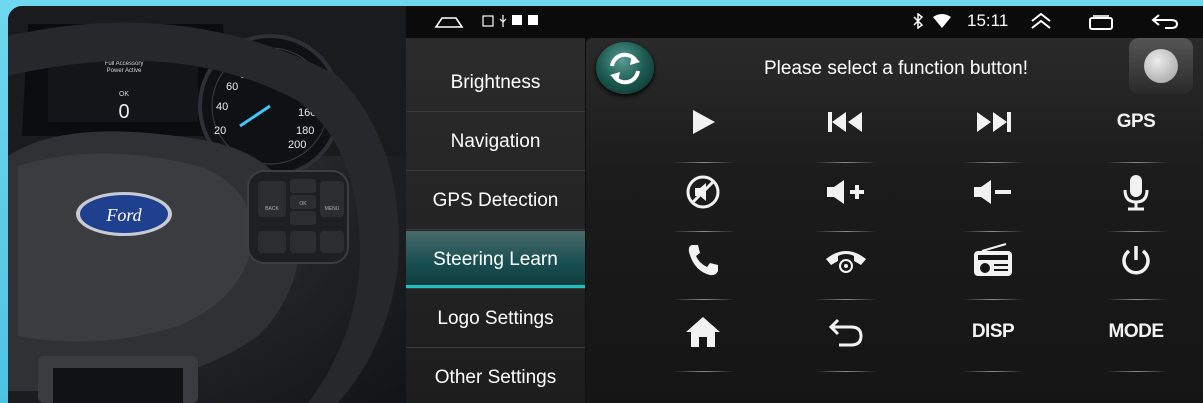 The width and height of the screenshot is (1203, 403). I want to click on wifi-icon, so click(942, 21).